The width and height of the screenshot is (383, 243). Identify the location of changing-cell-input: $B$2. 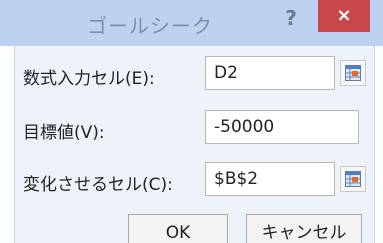
(270, 179).